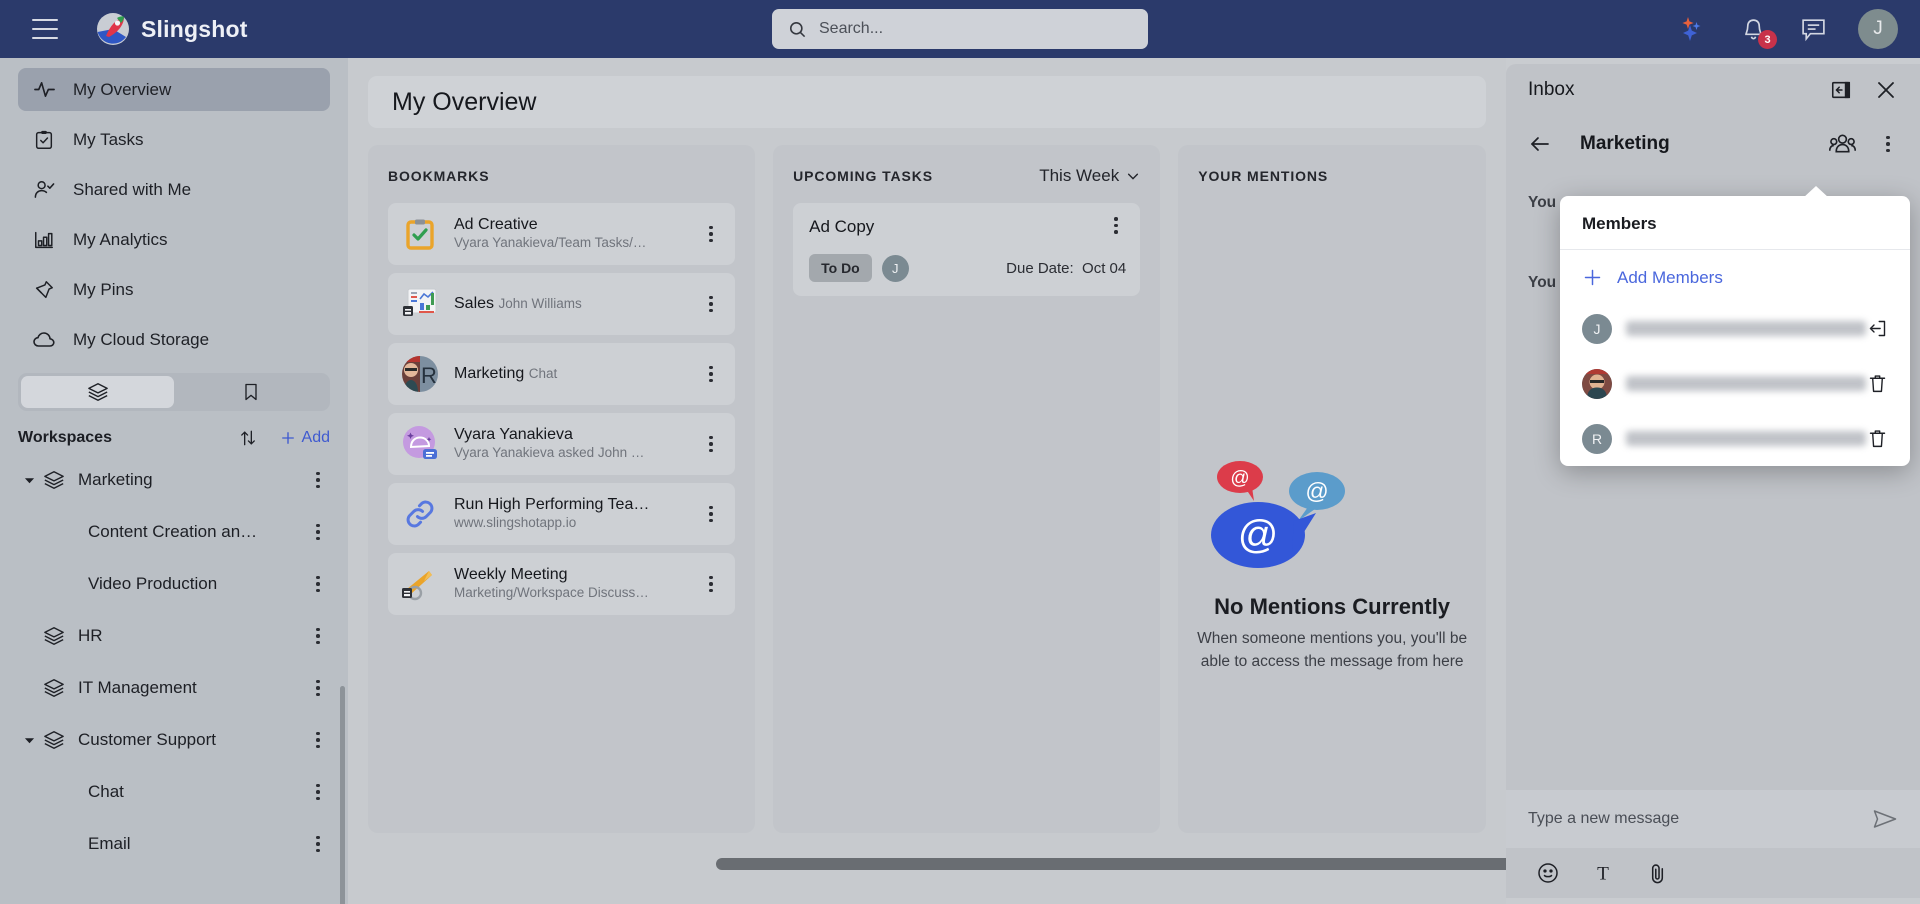 Image resolution: width=1920 pixels, height=904 pixels. What do you see at coordinates (174, 636) in the screenshot?
I see `workspace-item-hr: HR` at bounding box center [174, 636].